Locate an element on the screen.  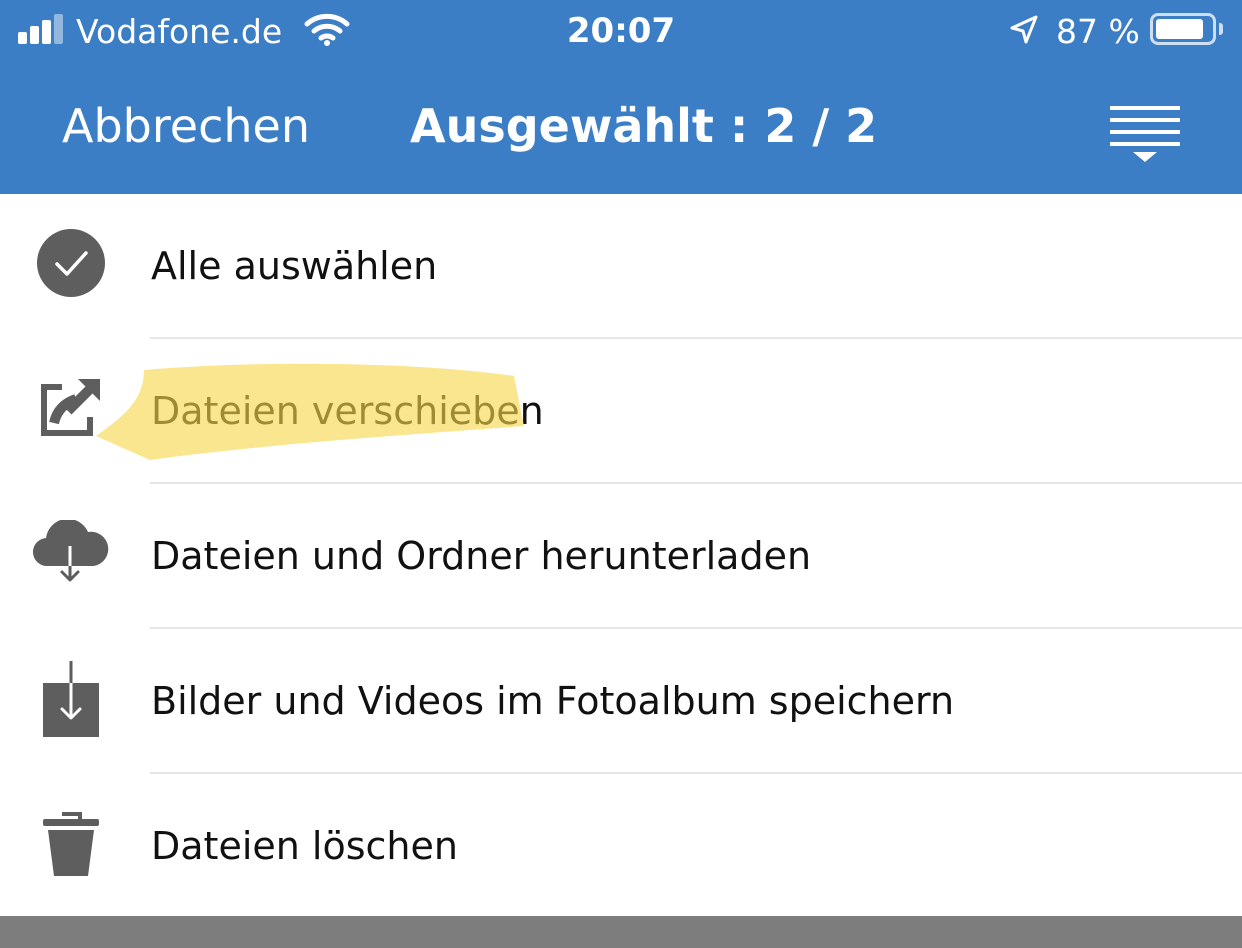
menu-item-label: Dateien und Ordner herunterladen is located at coordinates (481, 556).